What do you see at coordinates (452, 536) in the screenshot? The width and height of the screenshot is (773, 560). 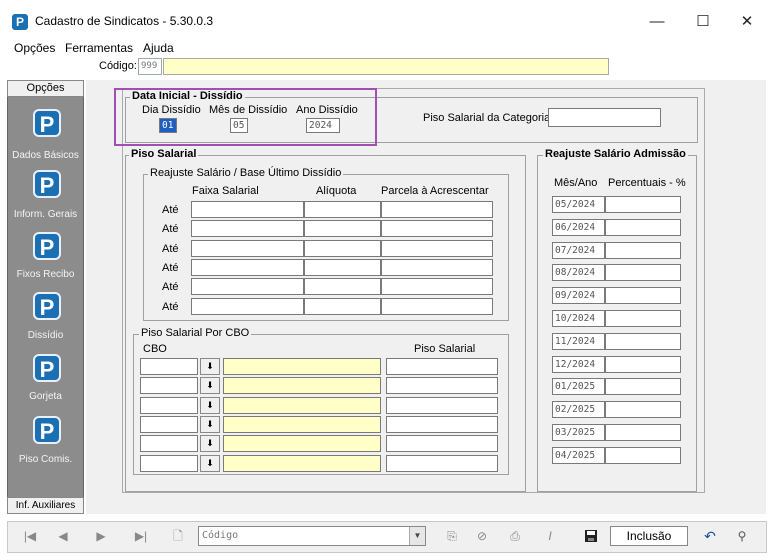 I see `copy-icon: ⎘` at bounding box center [452, 536].